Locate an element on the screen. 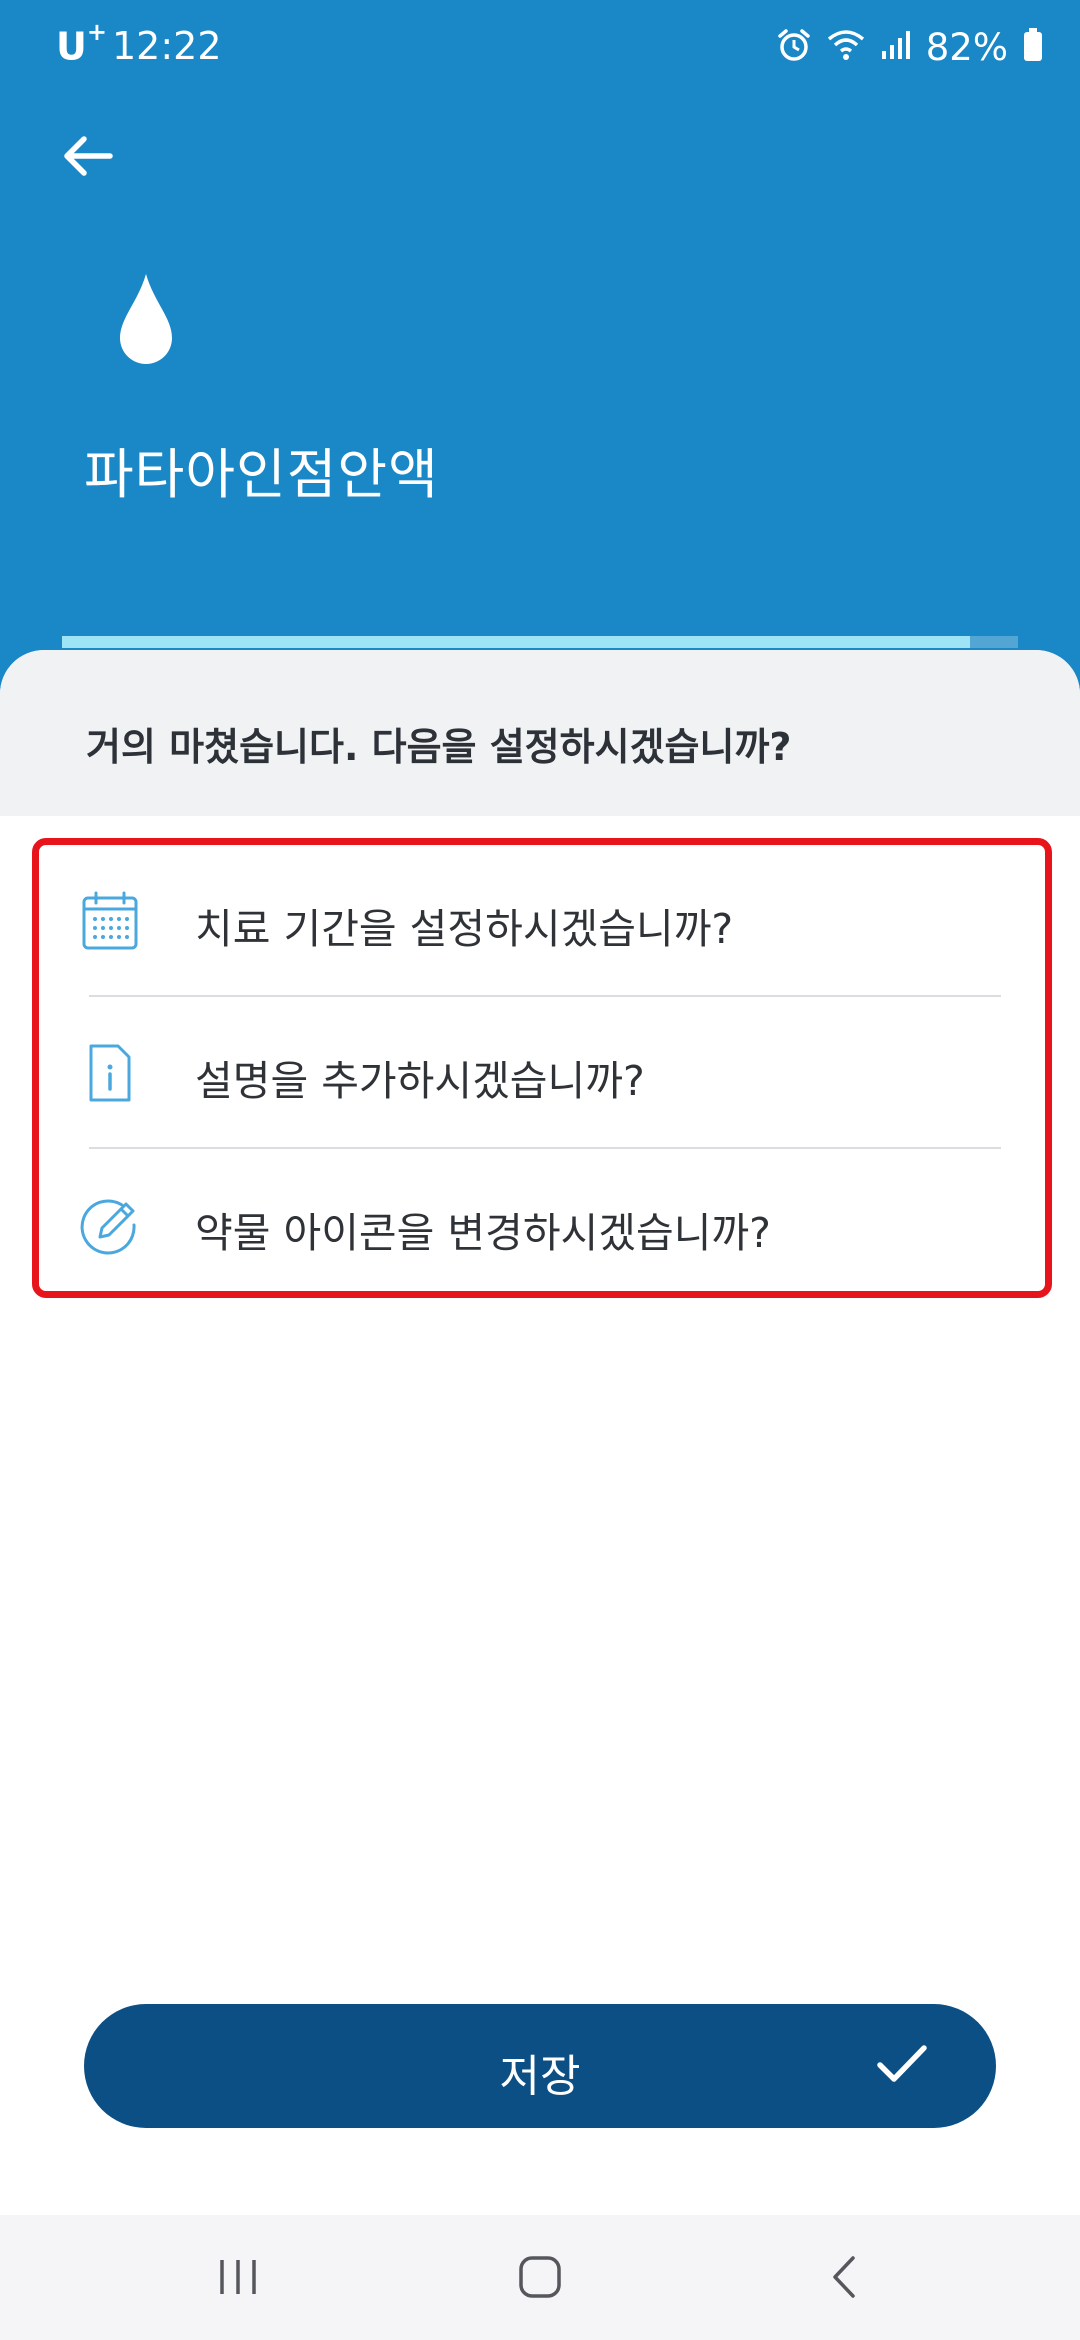 Image resolution: width=1080 pixels, height=2340 pixels. back-icon is located at coordinates (844, 2277).